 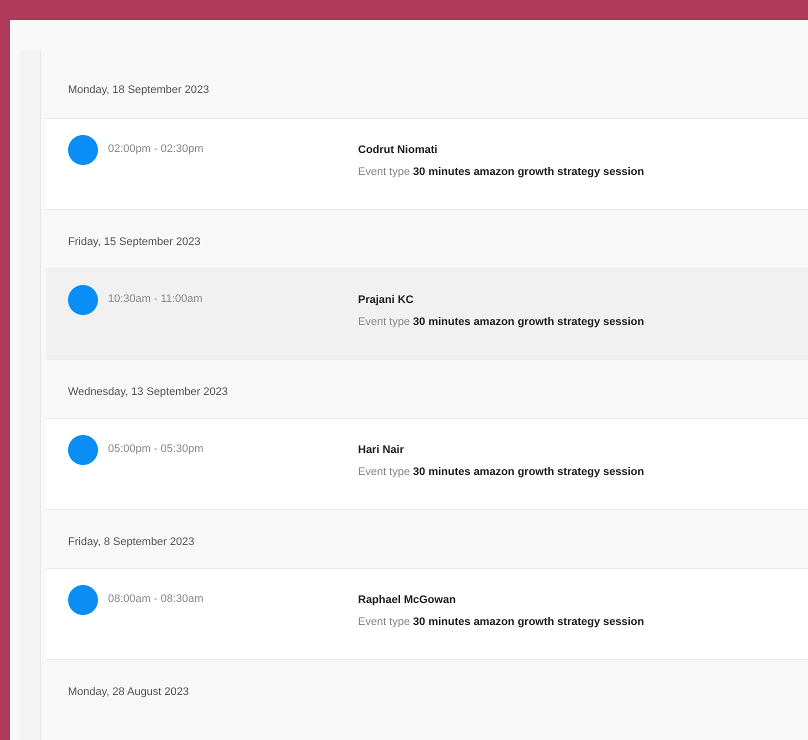 What do you see at coordinates (427, 164) in the screenshot?
I see `booking-row: 02:00pm - 02:30pm Codrut Niomati Event type 30 minutes amazon growth strategy session` at bounding box center [427, 164].